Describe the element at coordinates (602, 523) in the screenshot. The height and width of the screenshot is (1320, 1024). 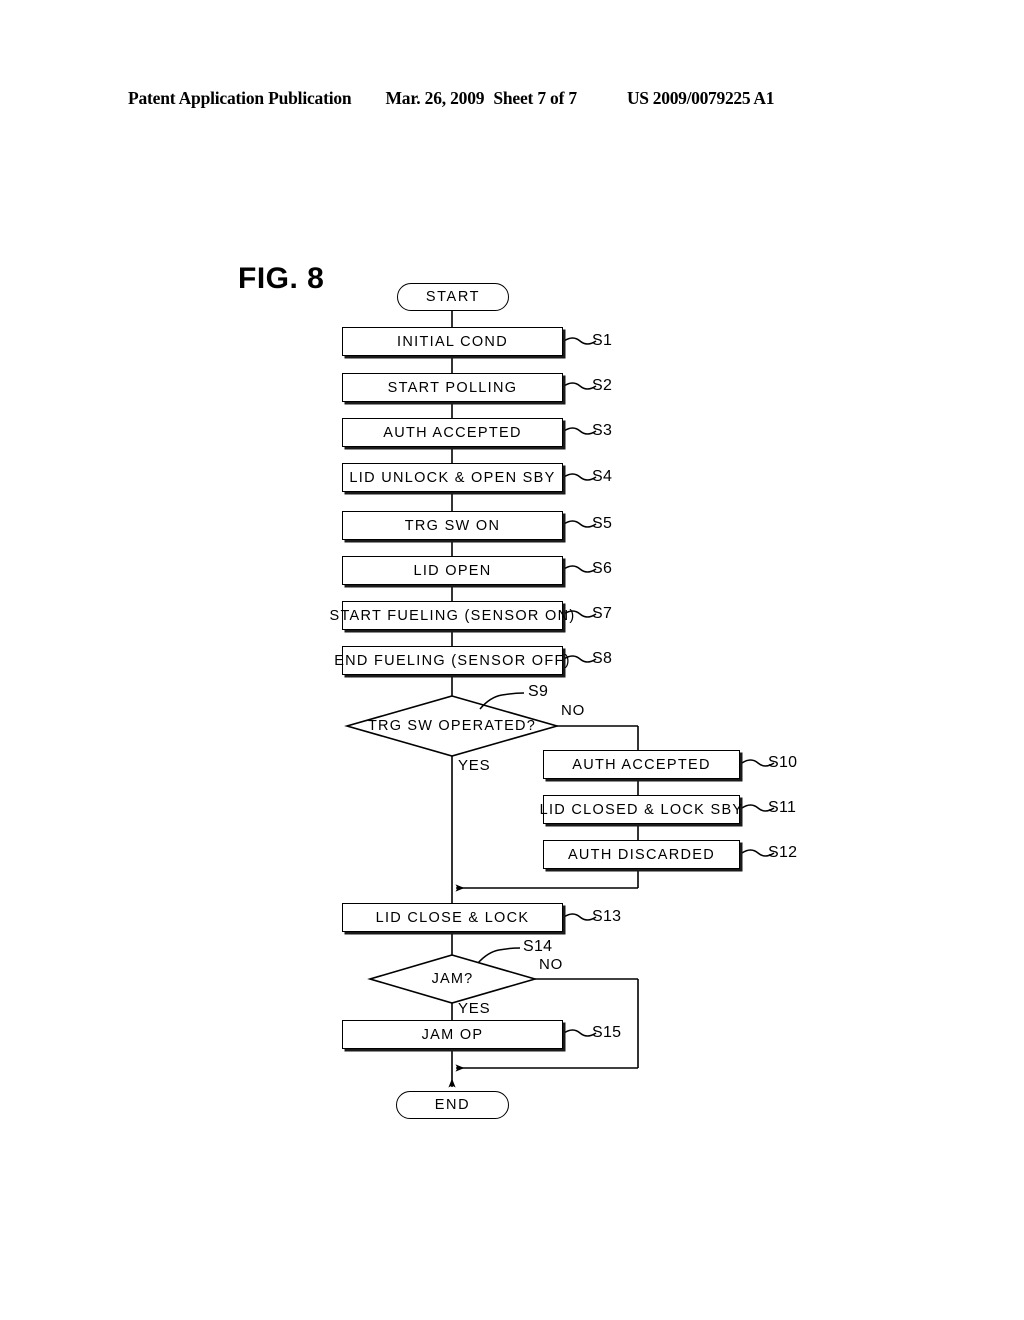
I see `step-ref-s5: S5` at that location.